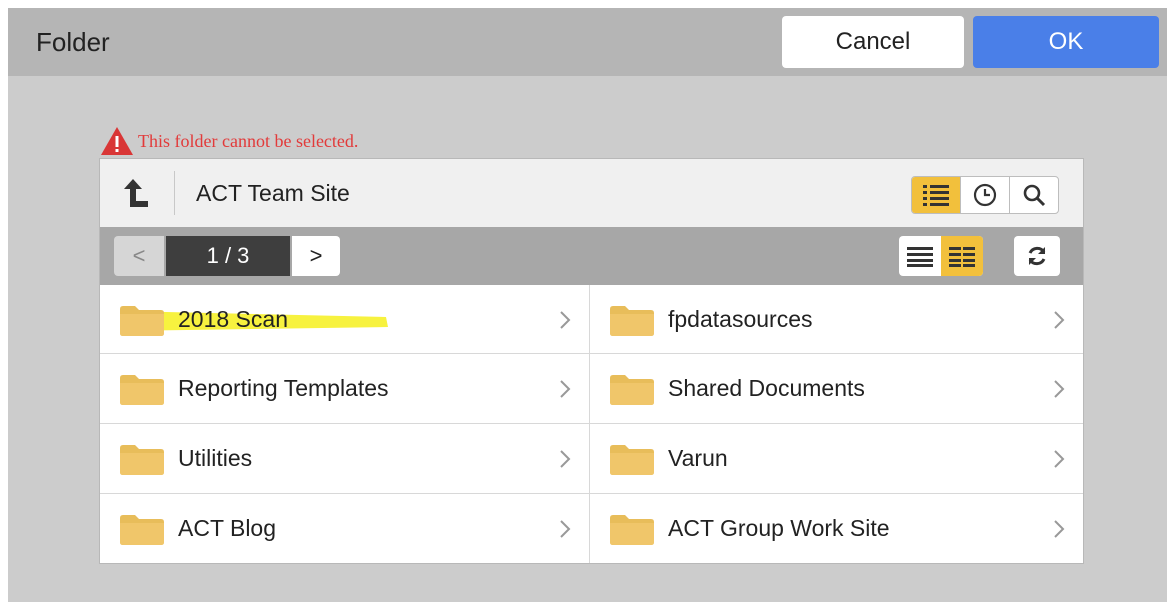 This screenshot has height=602, width=1167. Describe the element at coordinates (345, 319) in the screenshot. I see `folder-item: 2018 Scan` at that location.